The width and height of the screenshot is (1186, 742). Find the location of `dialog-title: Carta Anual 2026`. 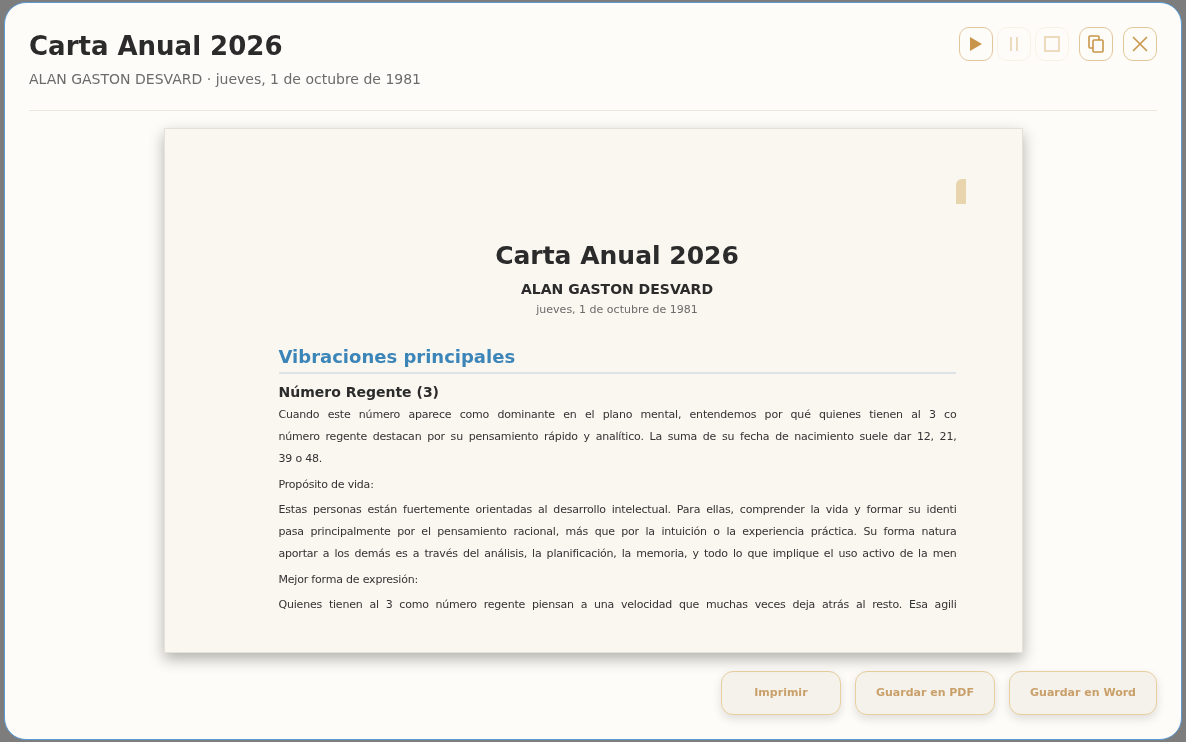

dialog-title: Carta Anual 2026 is located at coordinates (156, 46).